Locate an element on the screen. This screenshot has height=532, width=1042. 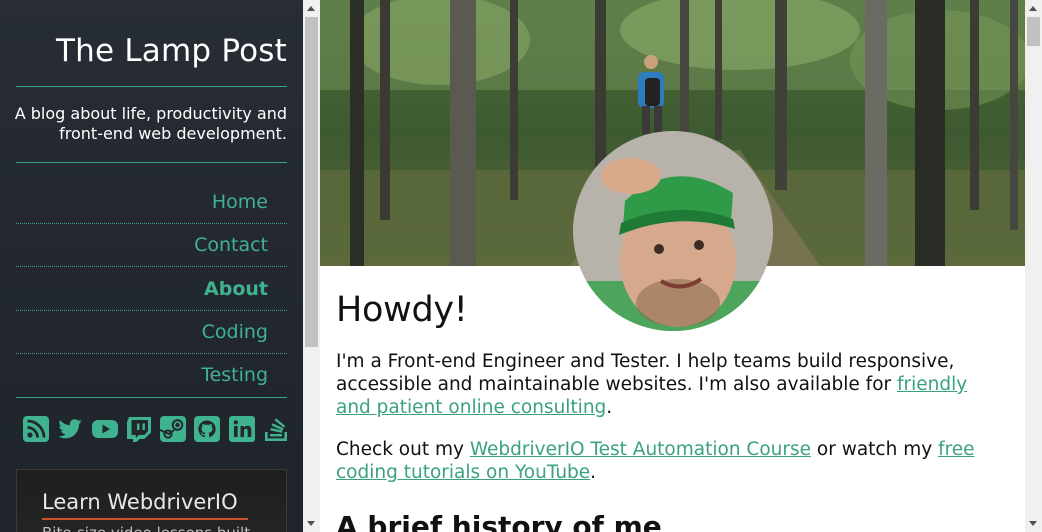
youtube-icon is located at coordinates (105, 429).